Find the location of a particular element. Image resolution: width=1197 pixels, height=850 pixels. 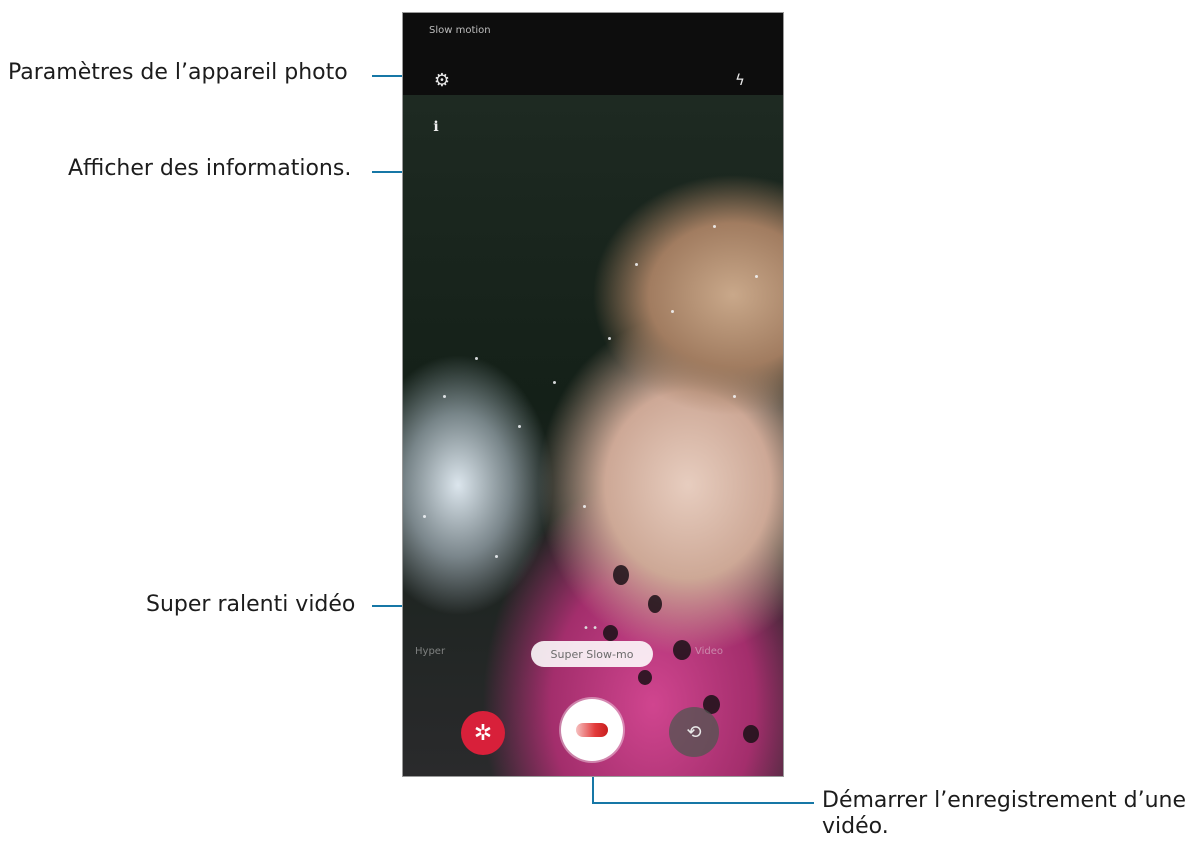

mode-label-right: Video is located at coordinates (709, 651).